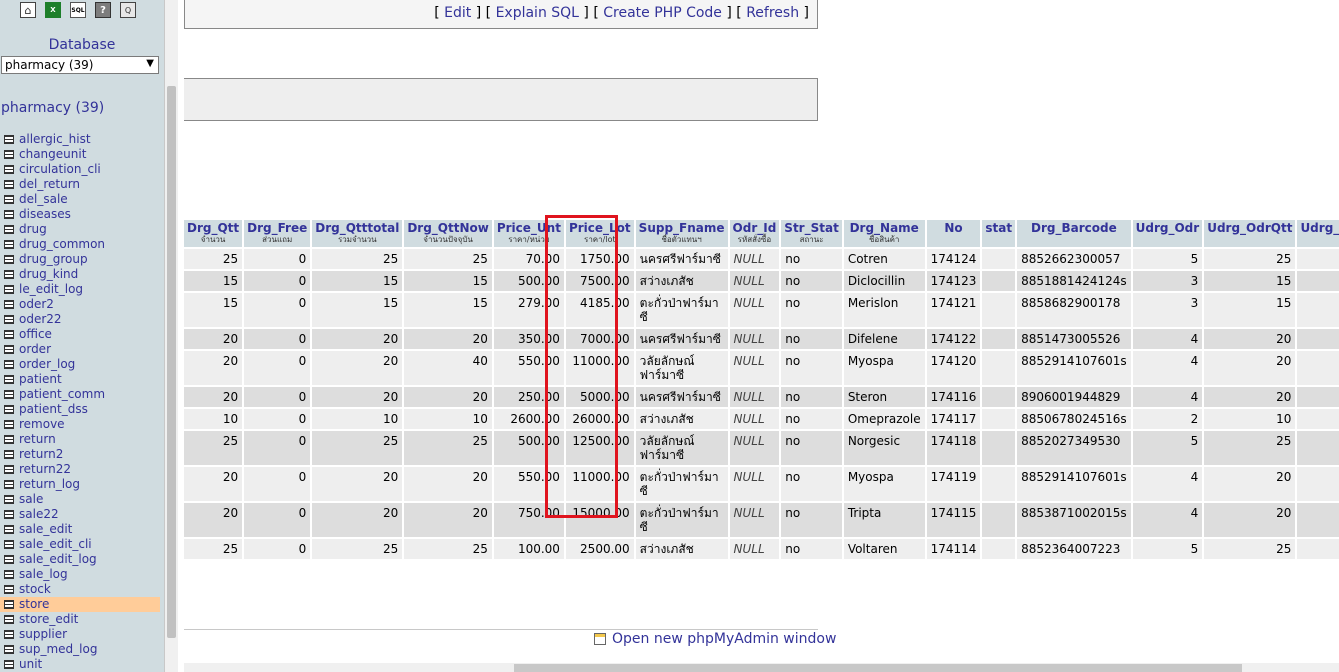  What do you see at coordinates (457, 13) in the screenshot?
I see `edit-link: Edit` at bounding box center [457, 13].